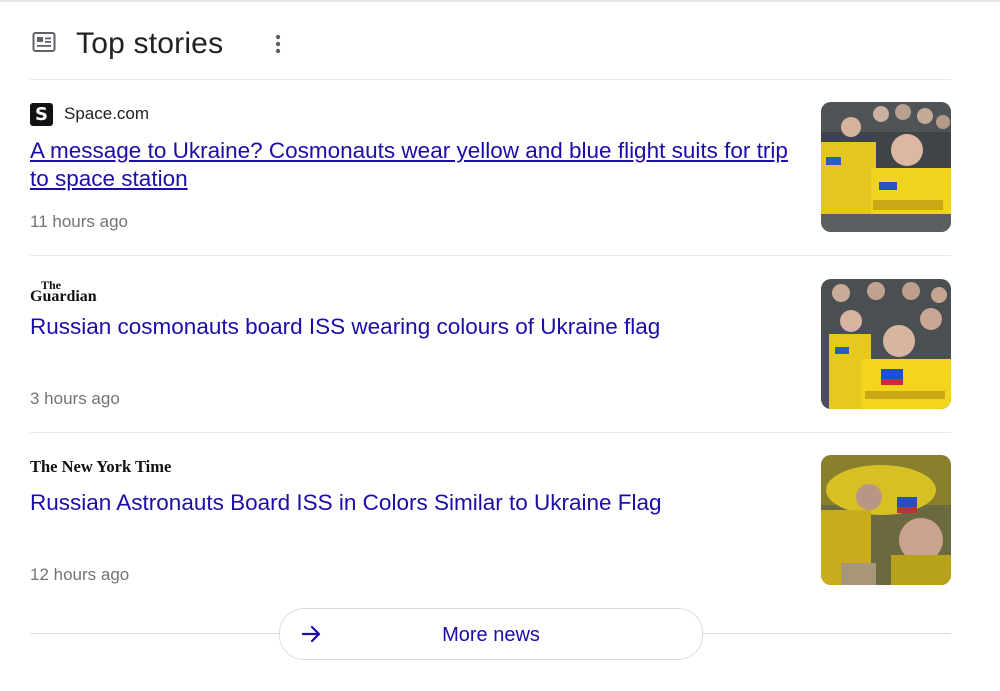 This screenshot has height=691, width=1000. I want to click on section-title: Top stories, so click(150, 43).